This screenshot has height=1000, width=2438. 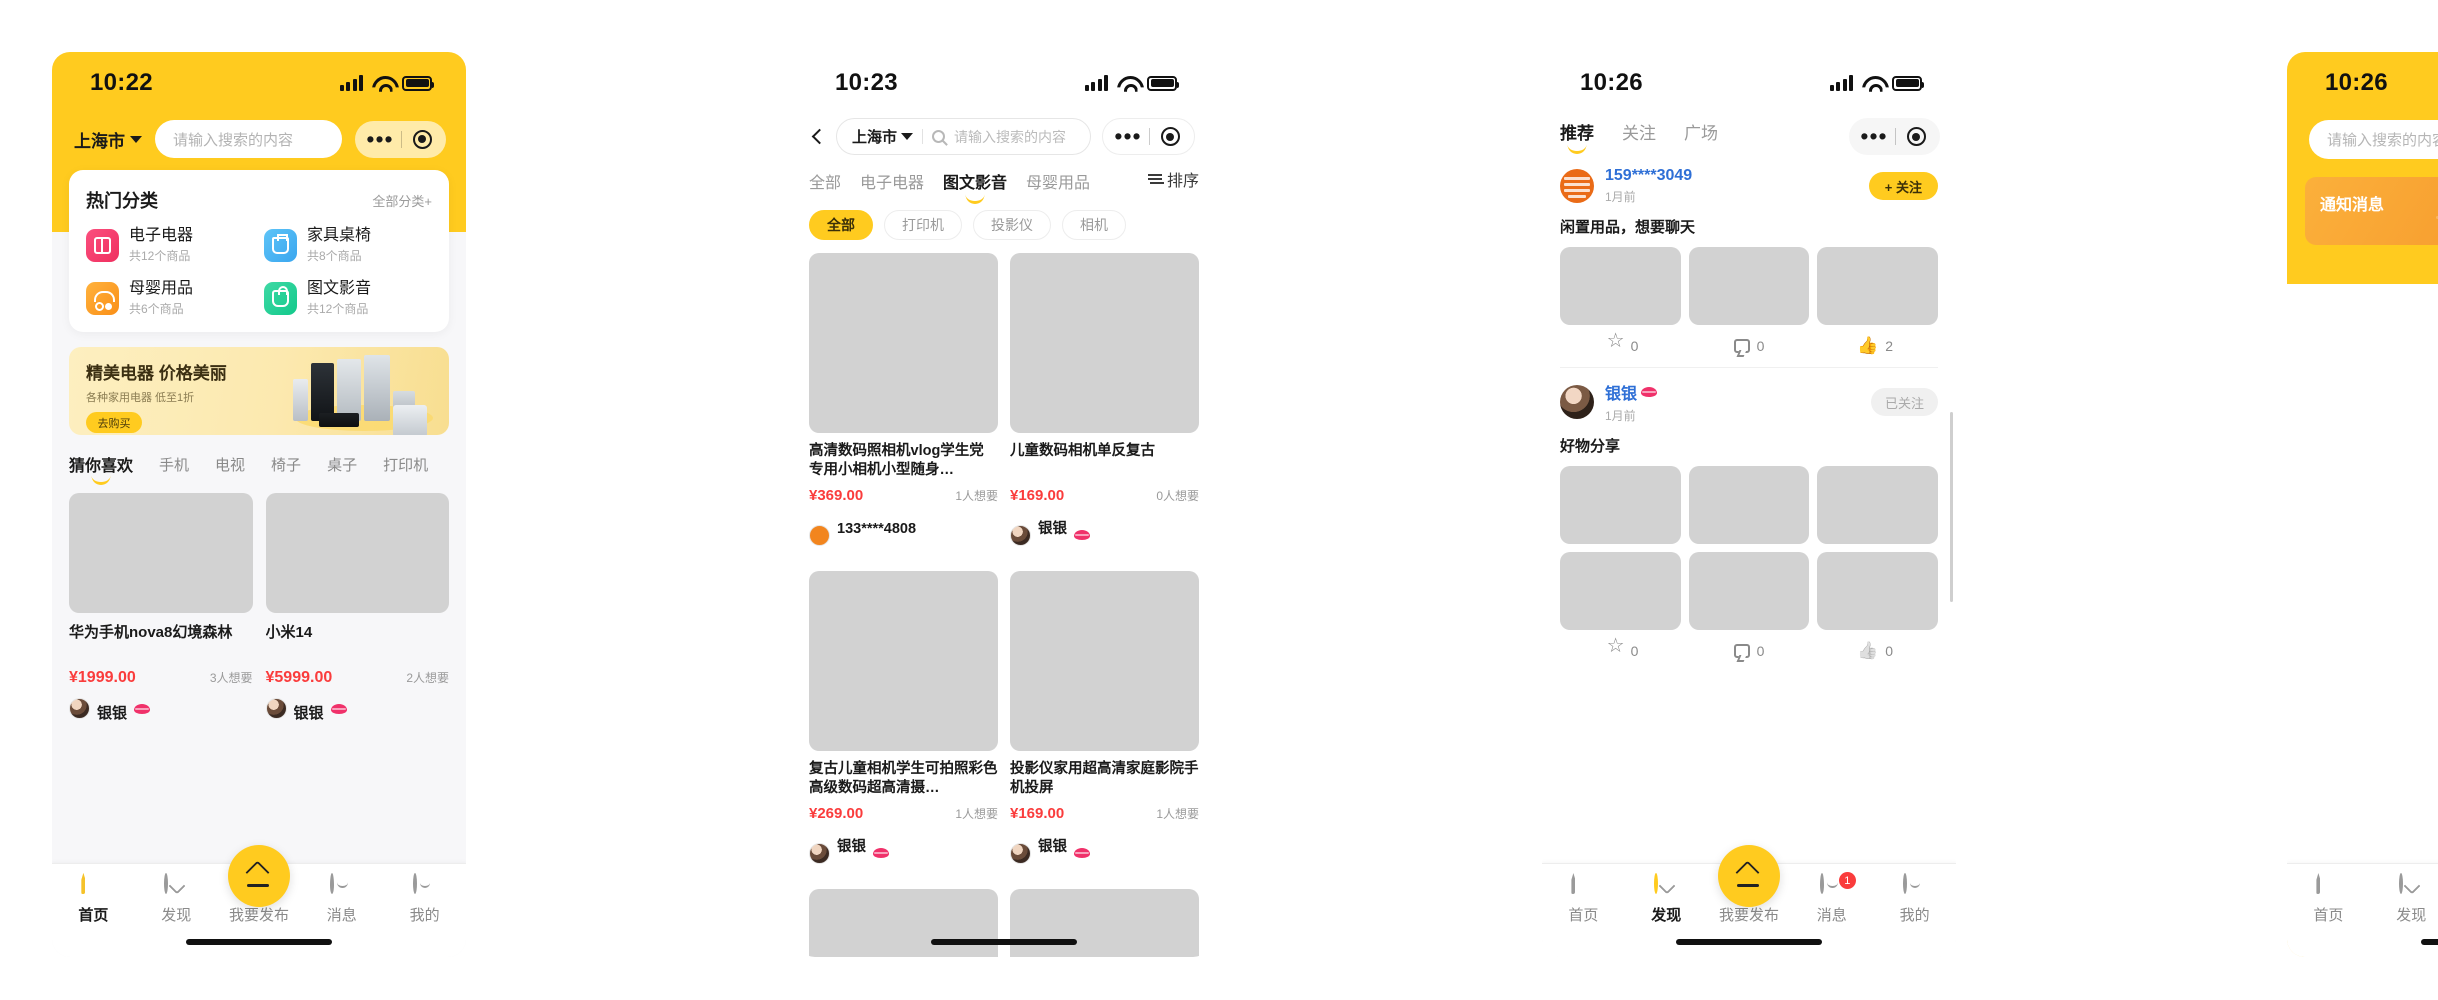 What do you see at coordinates (1951, 507) in the screenshot?
I see `scrollbar` at bounding box center [1951, 507].